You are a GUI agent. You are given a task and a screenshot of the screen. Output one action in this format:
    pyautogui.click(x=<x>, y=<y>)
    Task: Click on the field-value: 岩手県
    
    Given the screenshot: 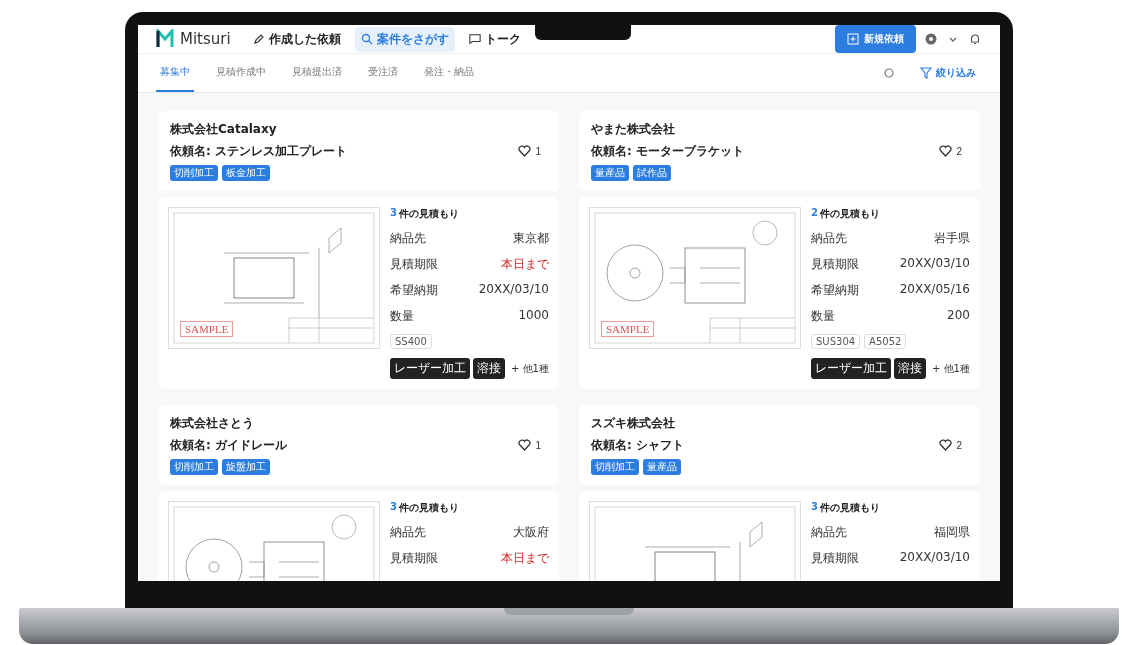 What is the action you would take?
    pyautogui.click(x=952, y=238)
    